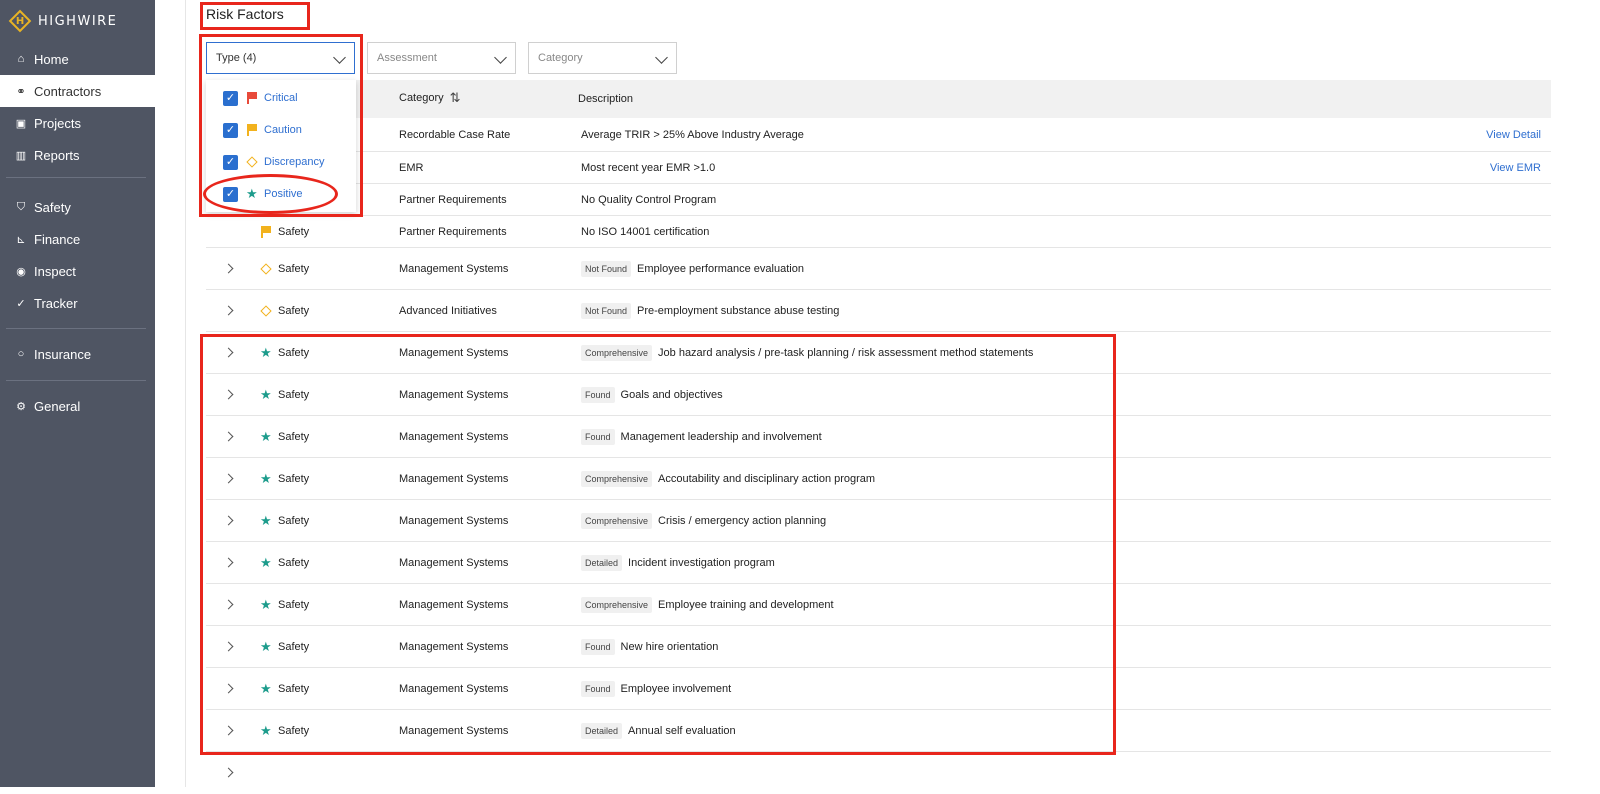 This screenshot has height=794, width=1600. Describe the element at coordinates (56, 303) in the screenshot. I see `sidebar-item-label: Tracker` at that location.